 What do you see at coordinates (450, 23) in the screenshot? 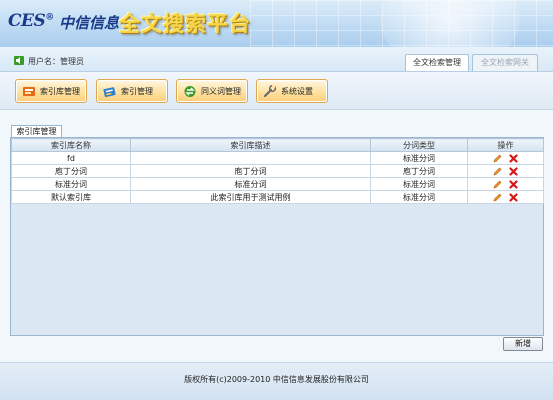
I see `banner-glow` at bounding box center [450, 23].